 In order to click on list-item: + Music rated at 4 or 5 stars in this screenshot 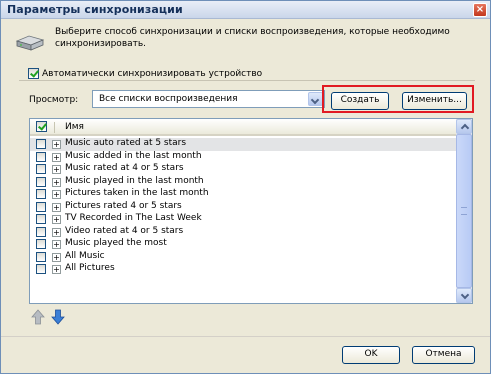, I will do `click(244, 169)`.